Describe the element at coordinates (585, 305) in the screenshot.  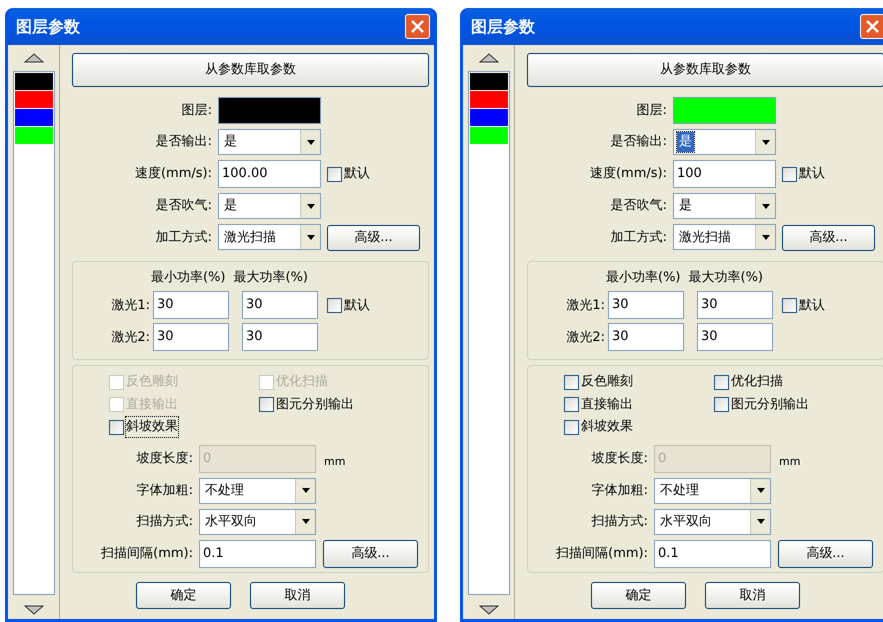
I see `field-label: 激光1:` at that location.